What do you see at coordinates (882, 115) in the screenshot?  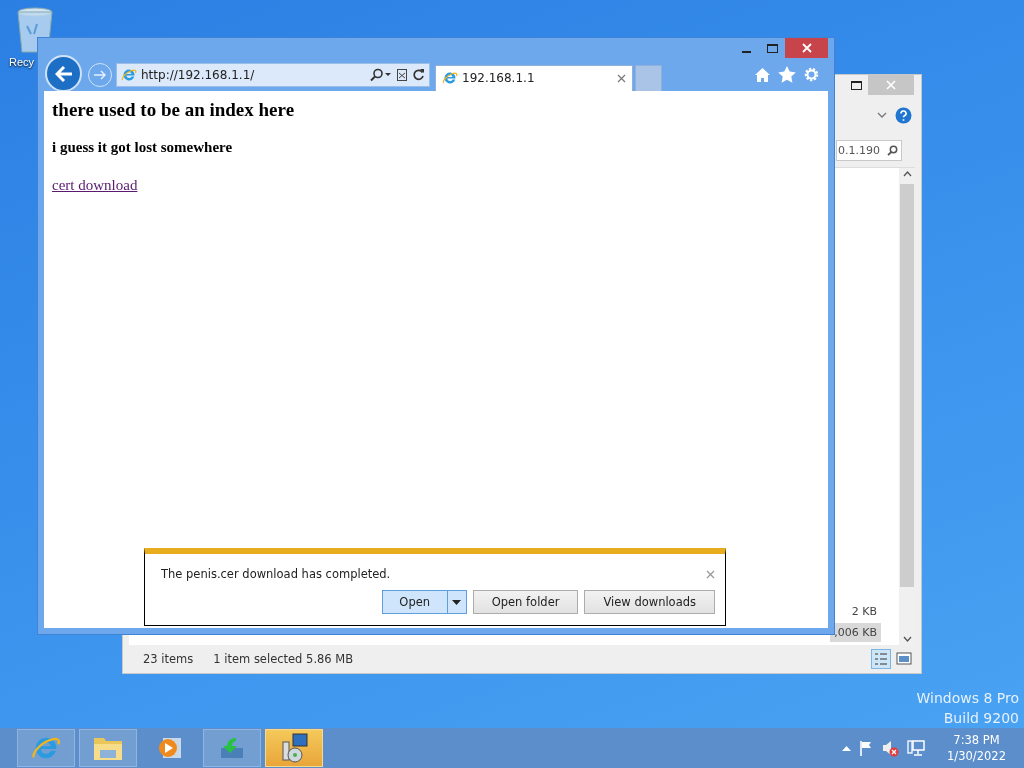 I see `chevron-down-icon` at bounding box center [882, 115].